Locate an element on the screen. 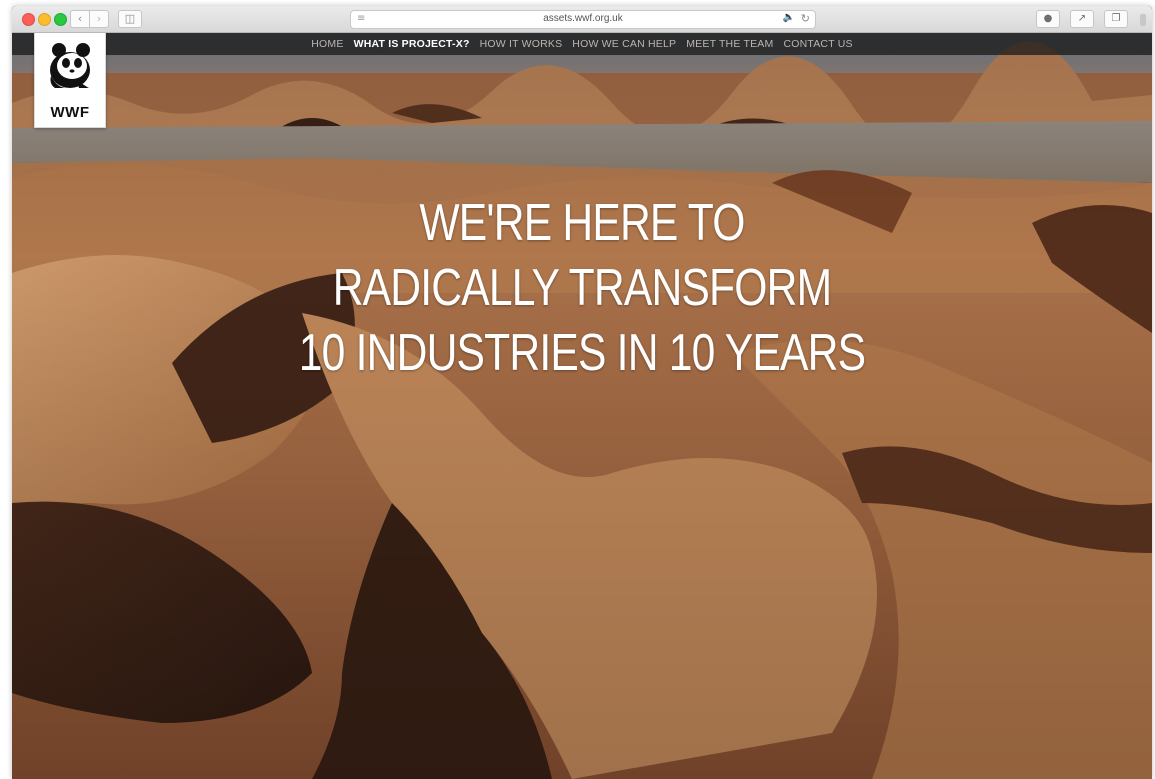 Image resolution: width=1155 pixels, height=779 pixels. tabs-button: ❐ is located at coordinates (1116, 19).